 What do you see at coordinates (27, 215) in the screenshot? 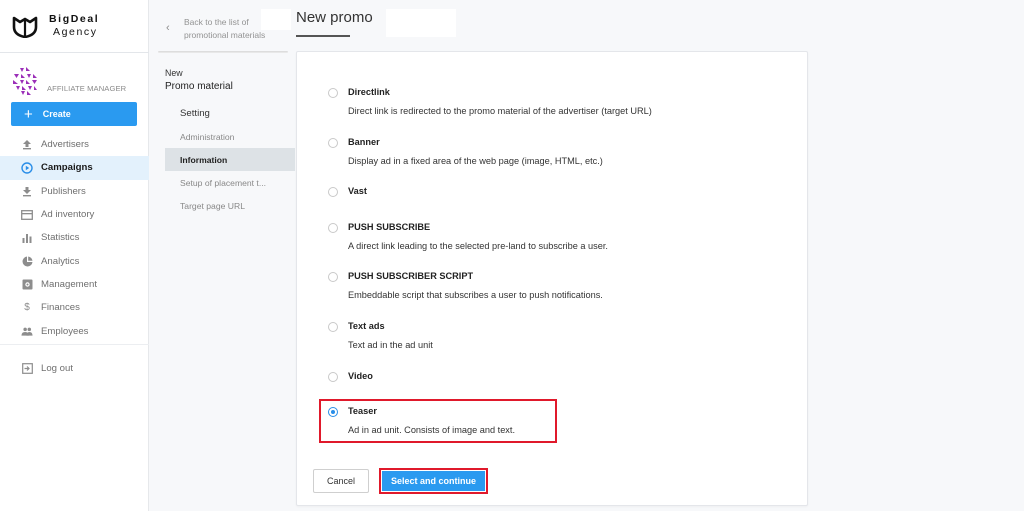
I see `window-icon` at bounding box center [27, 215].